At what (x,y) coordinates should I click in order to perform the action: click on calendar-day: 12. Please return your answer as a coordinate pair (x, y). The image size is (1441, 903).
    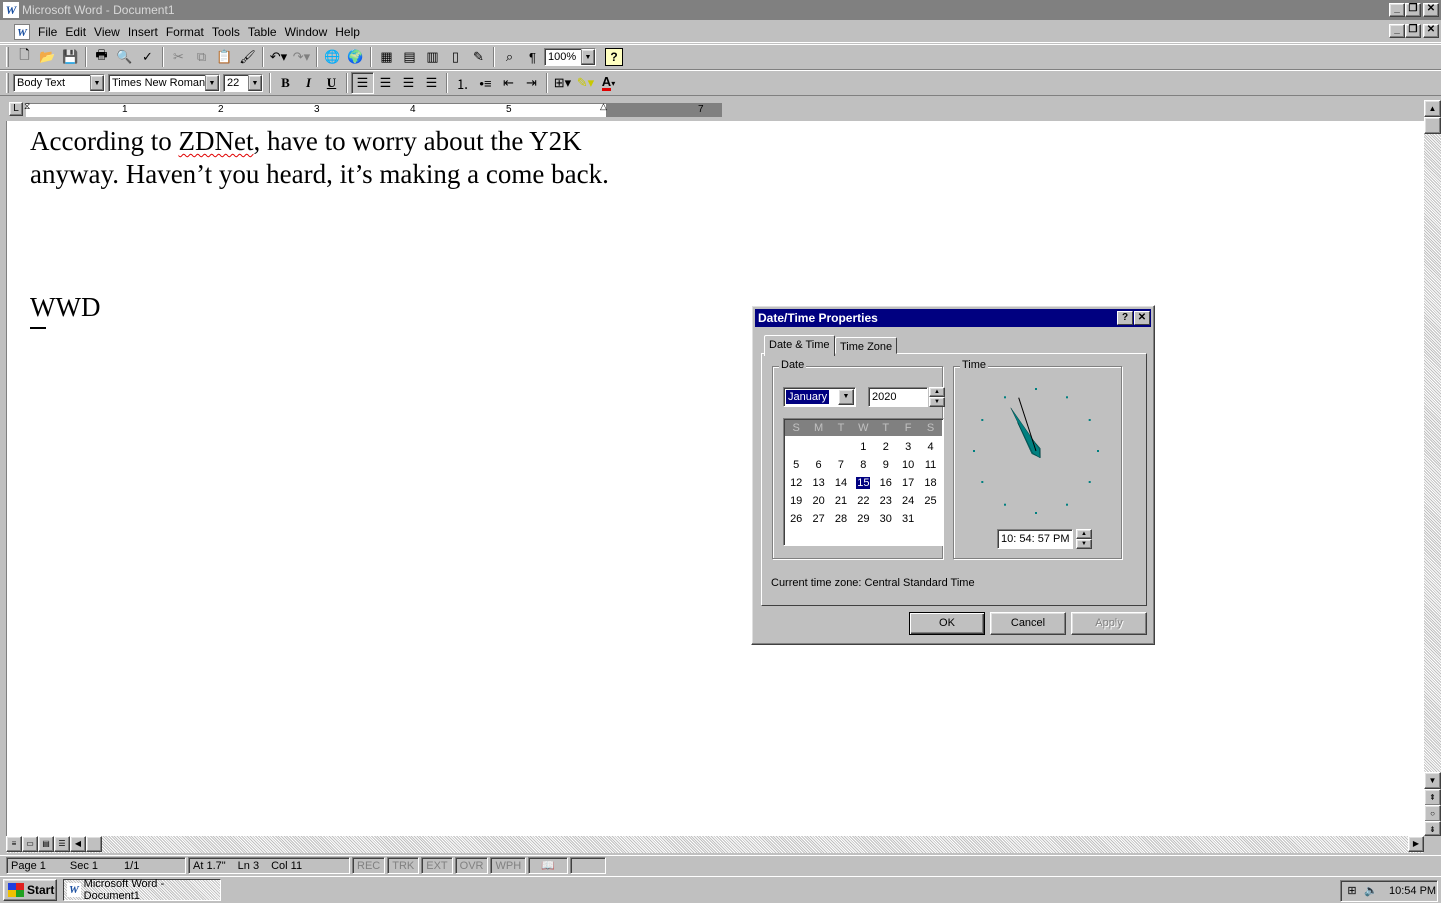
    Looking at the image, I should click on (796, 483).